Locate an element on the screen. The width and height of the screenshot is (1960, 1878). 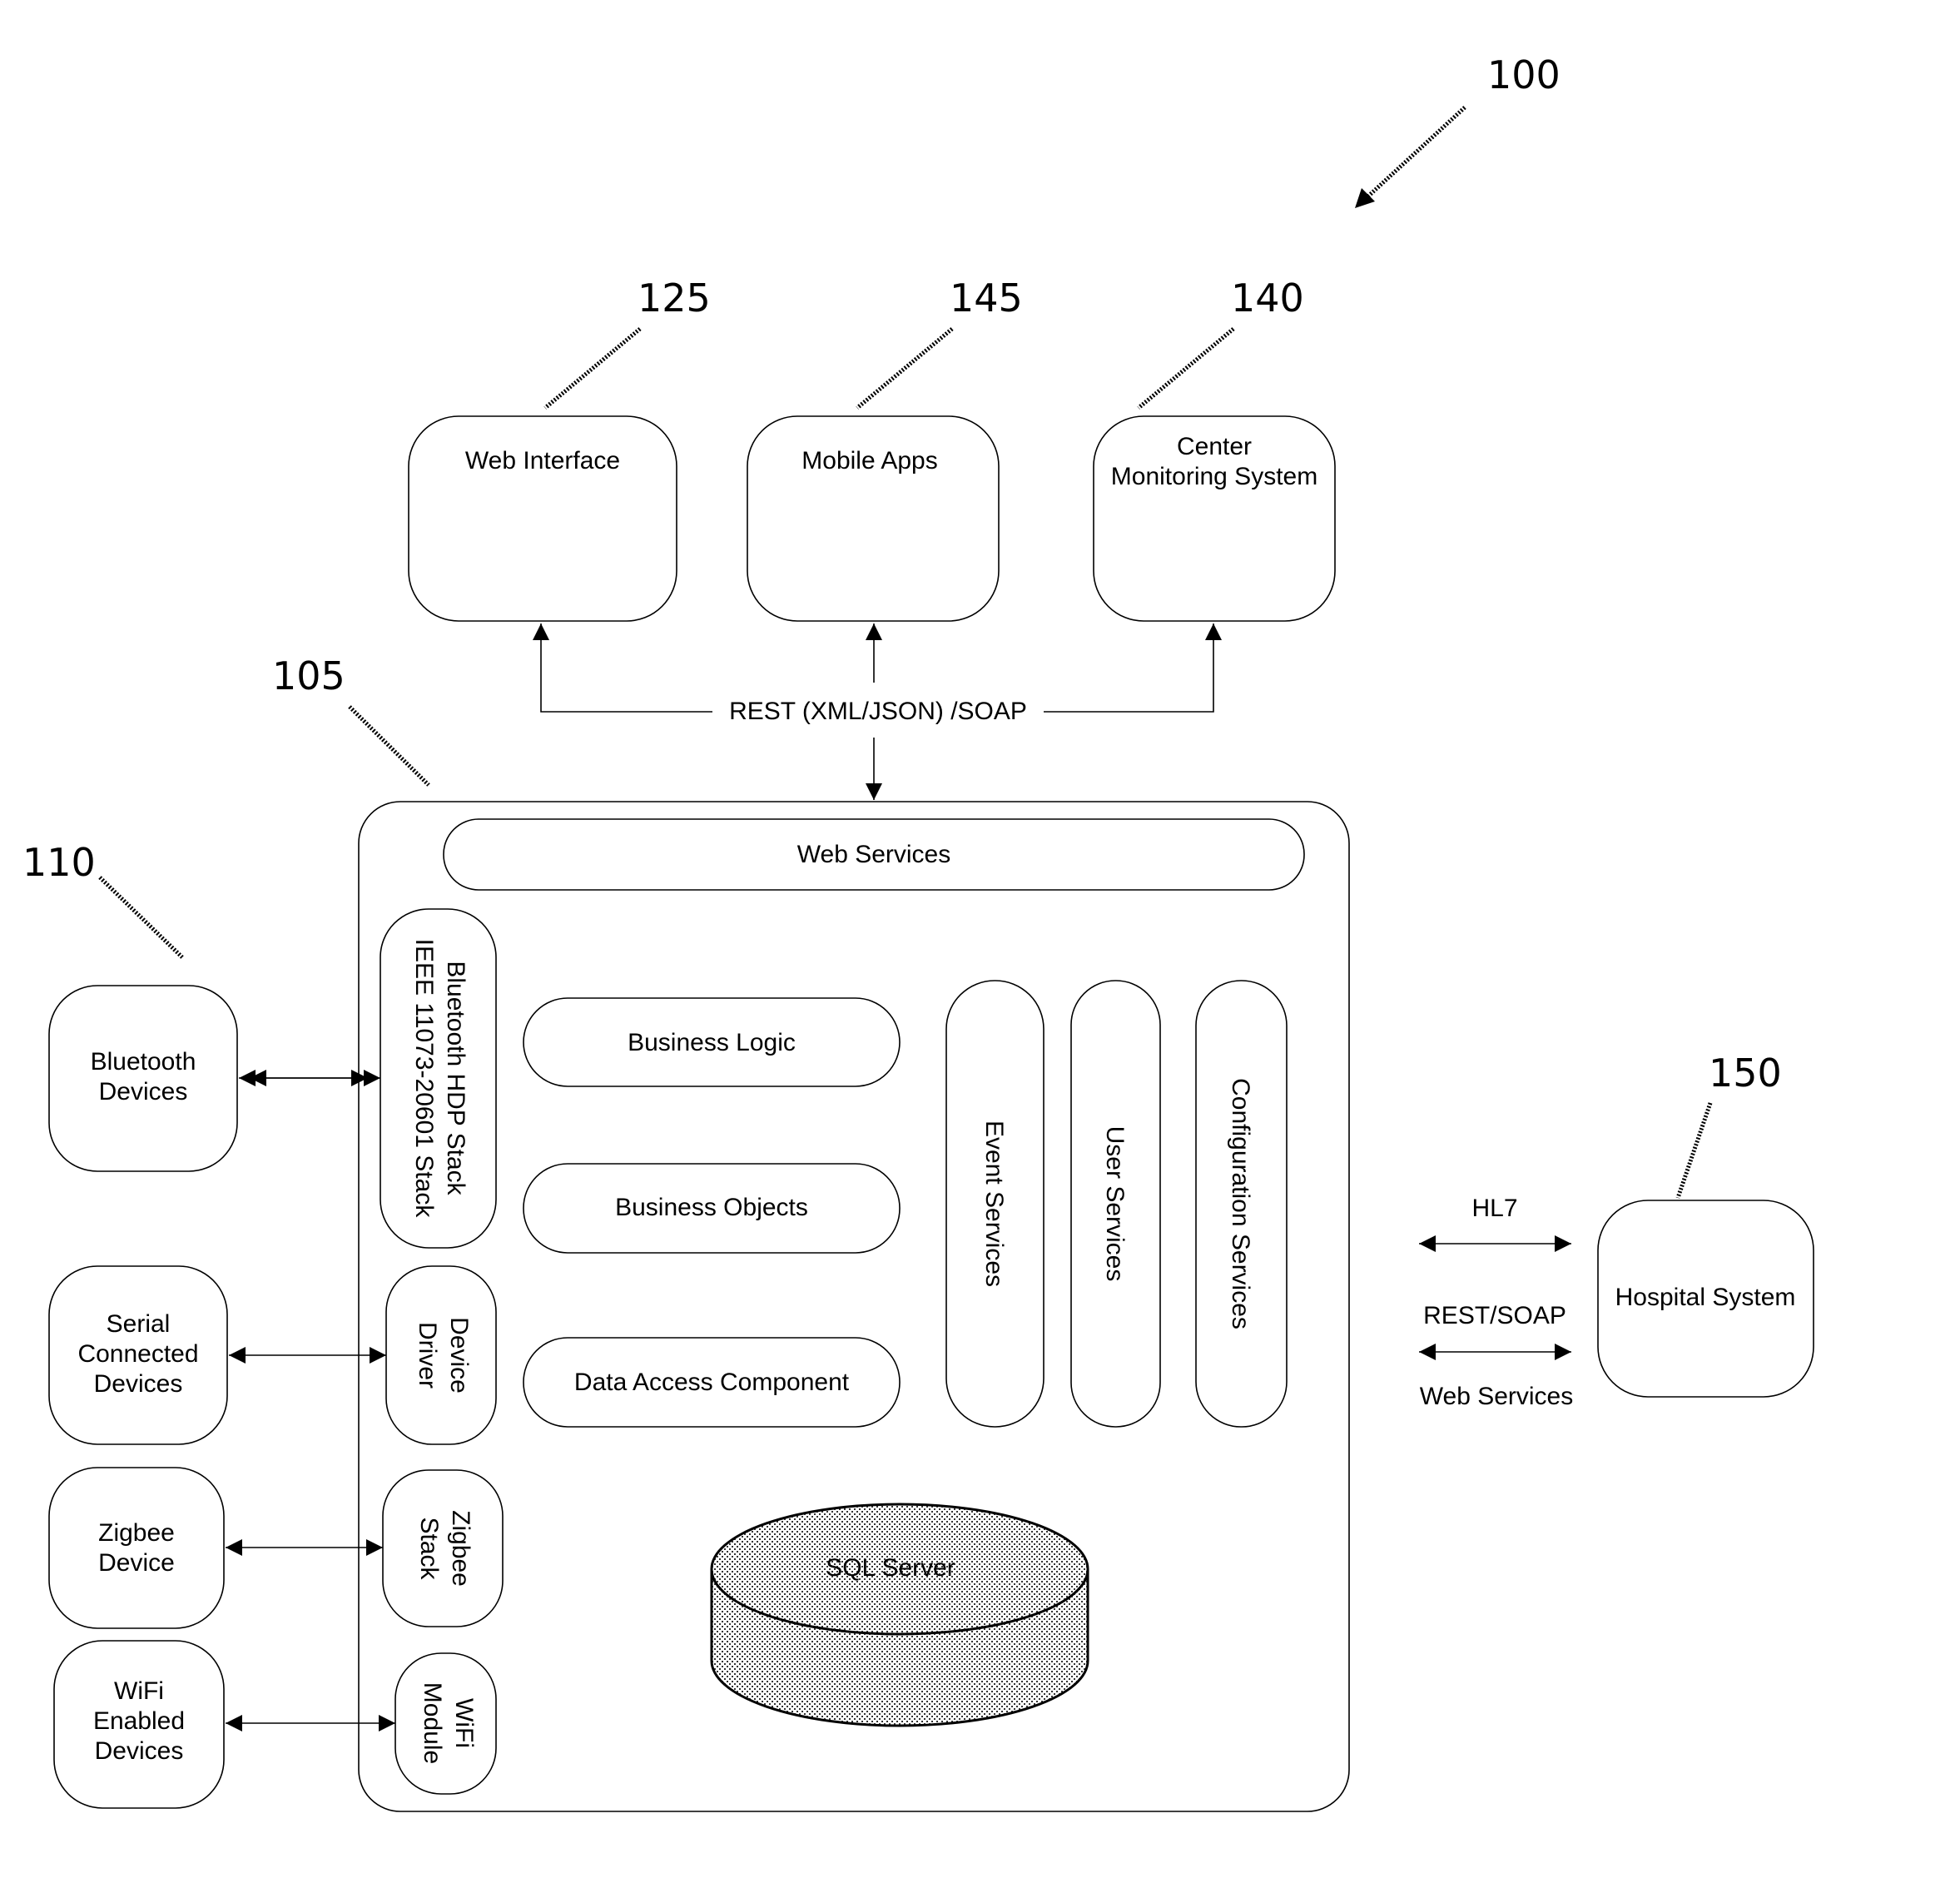
ref-100-arrow-head is located at coordinates (1365, 198).